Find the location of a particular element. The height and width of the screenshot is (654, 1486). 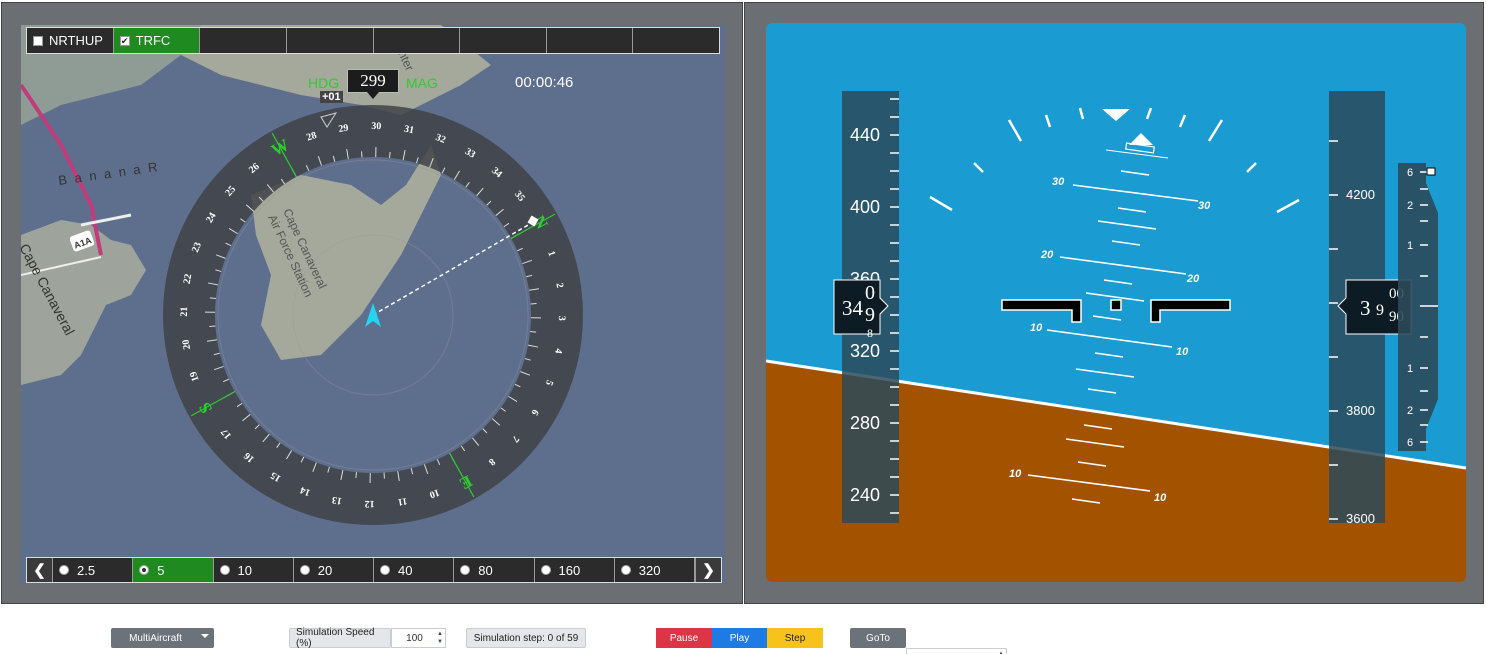

checkbox-checked-icon: ✔ is located at coordinates (124, 40).